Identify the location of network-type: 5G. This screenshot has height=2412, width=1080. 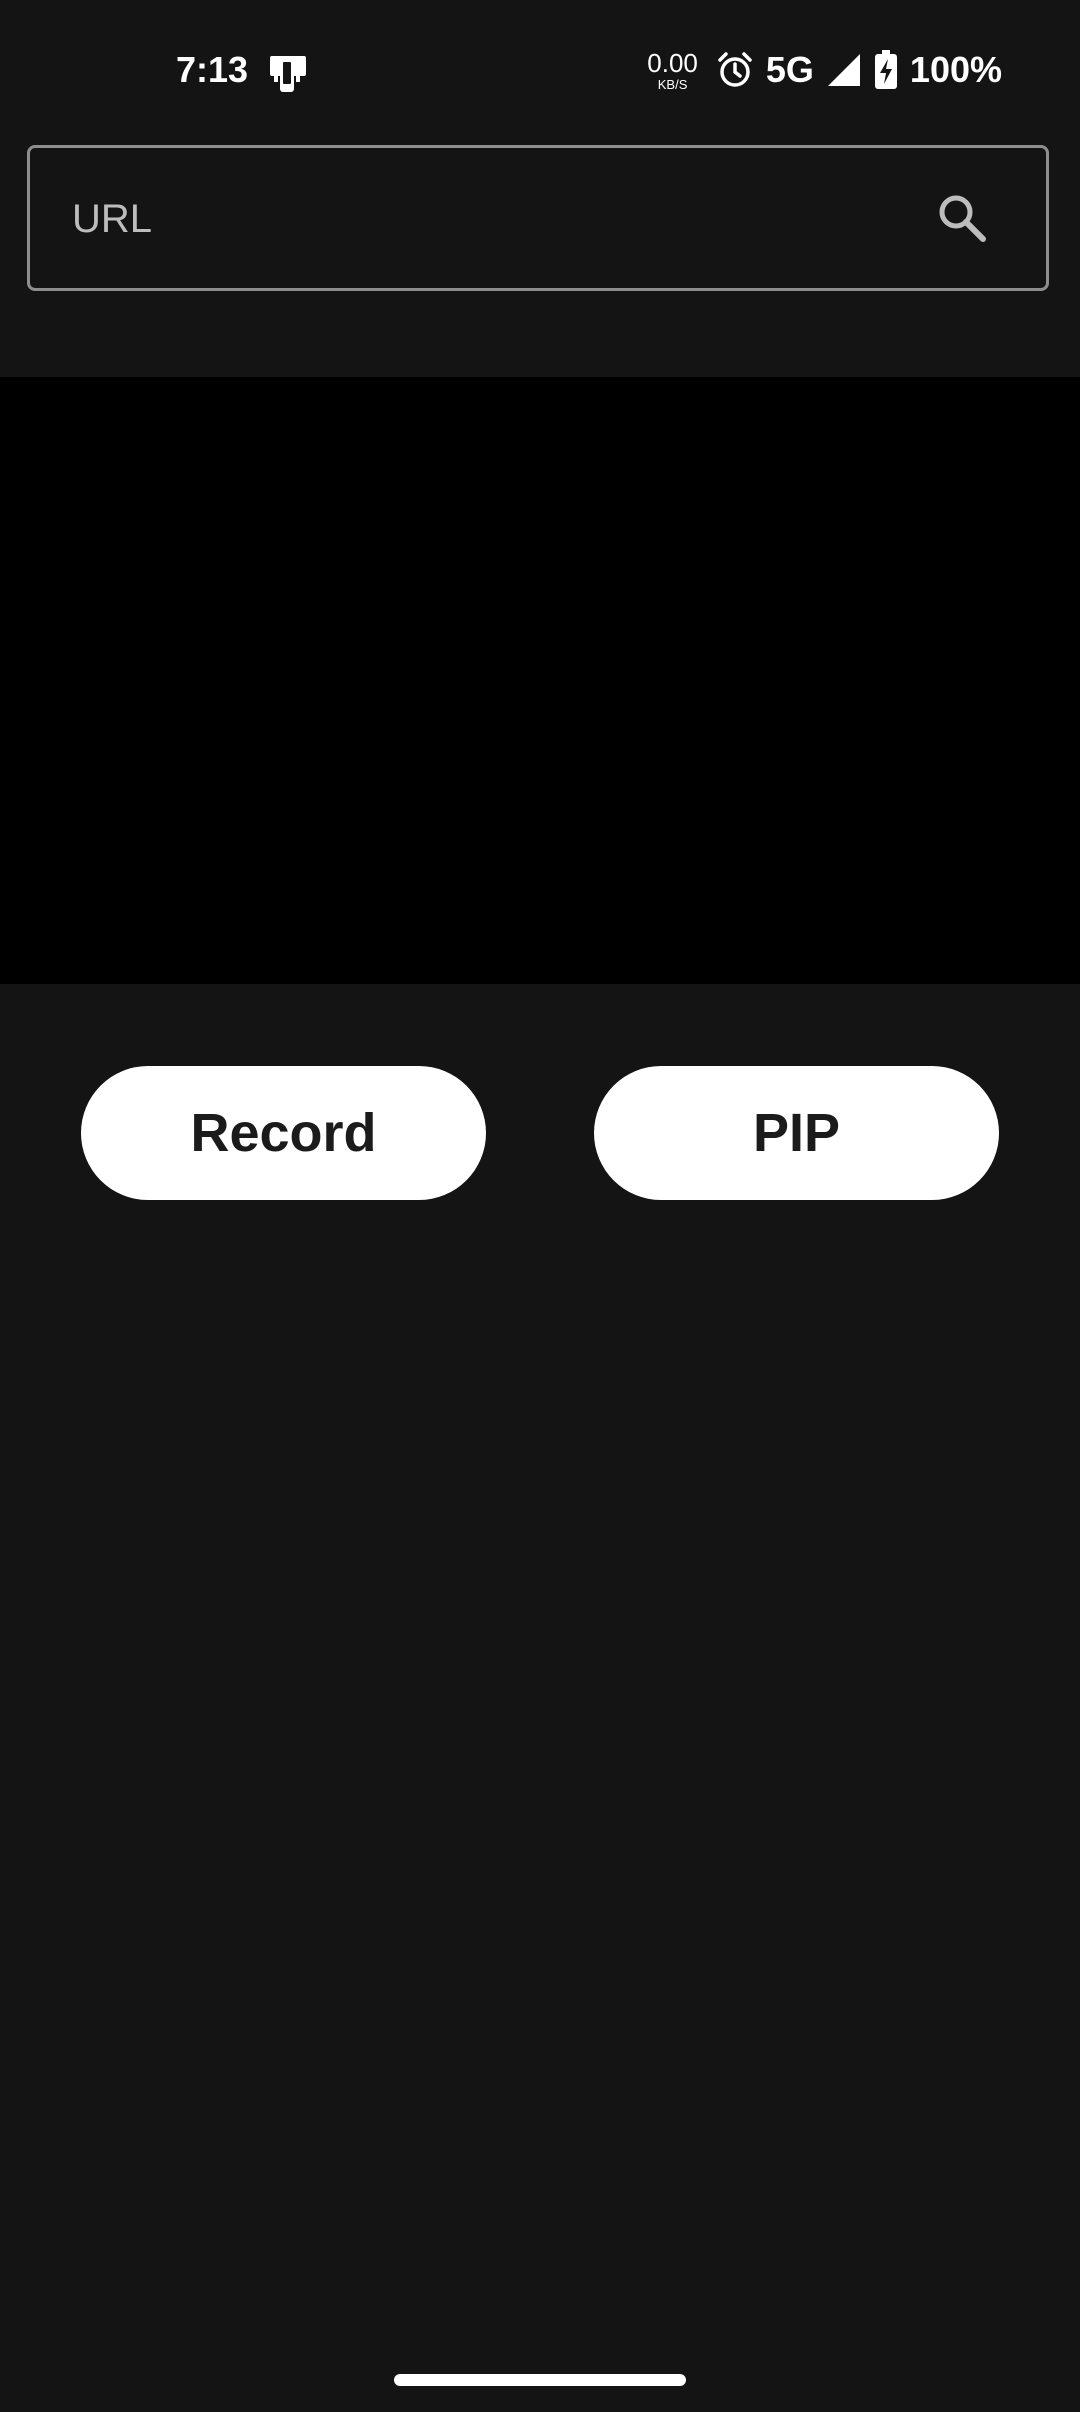
(789, 69).